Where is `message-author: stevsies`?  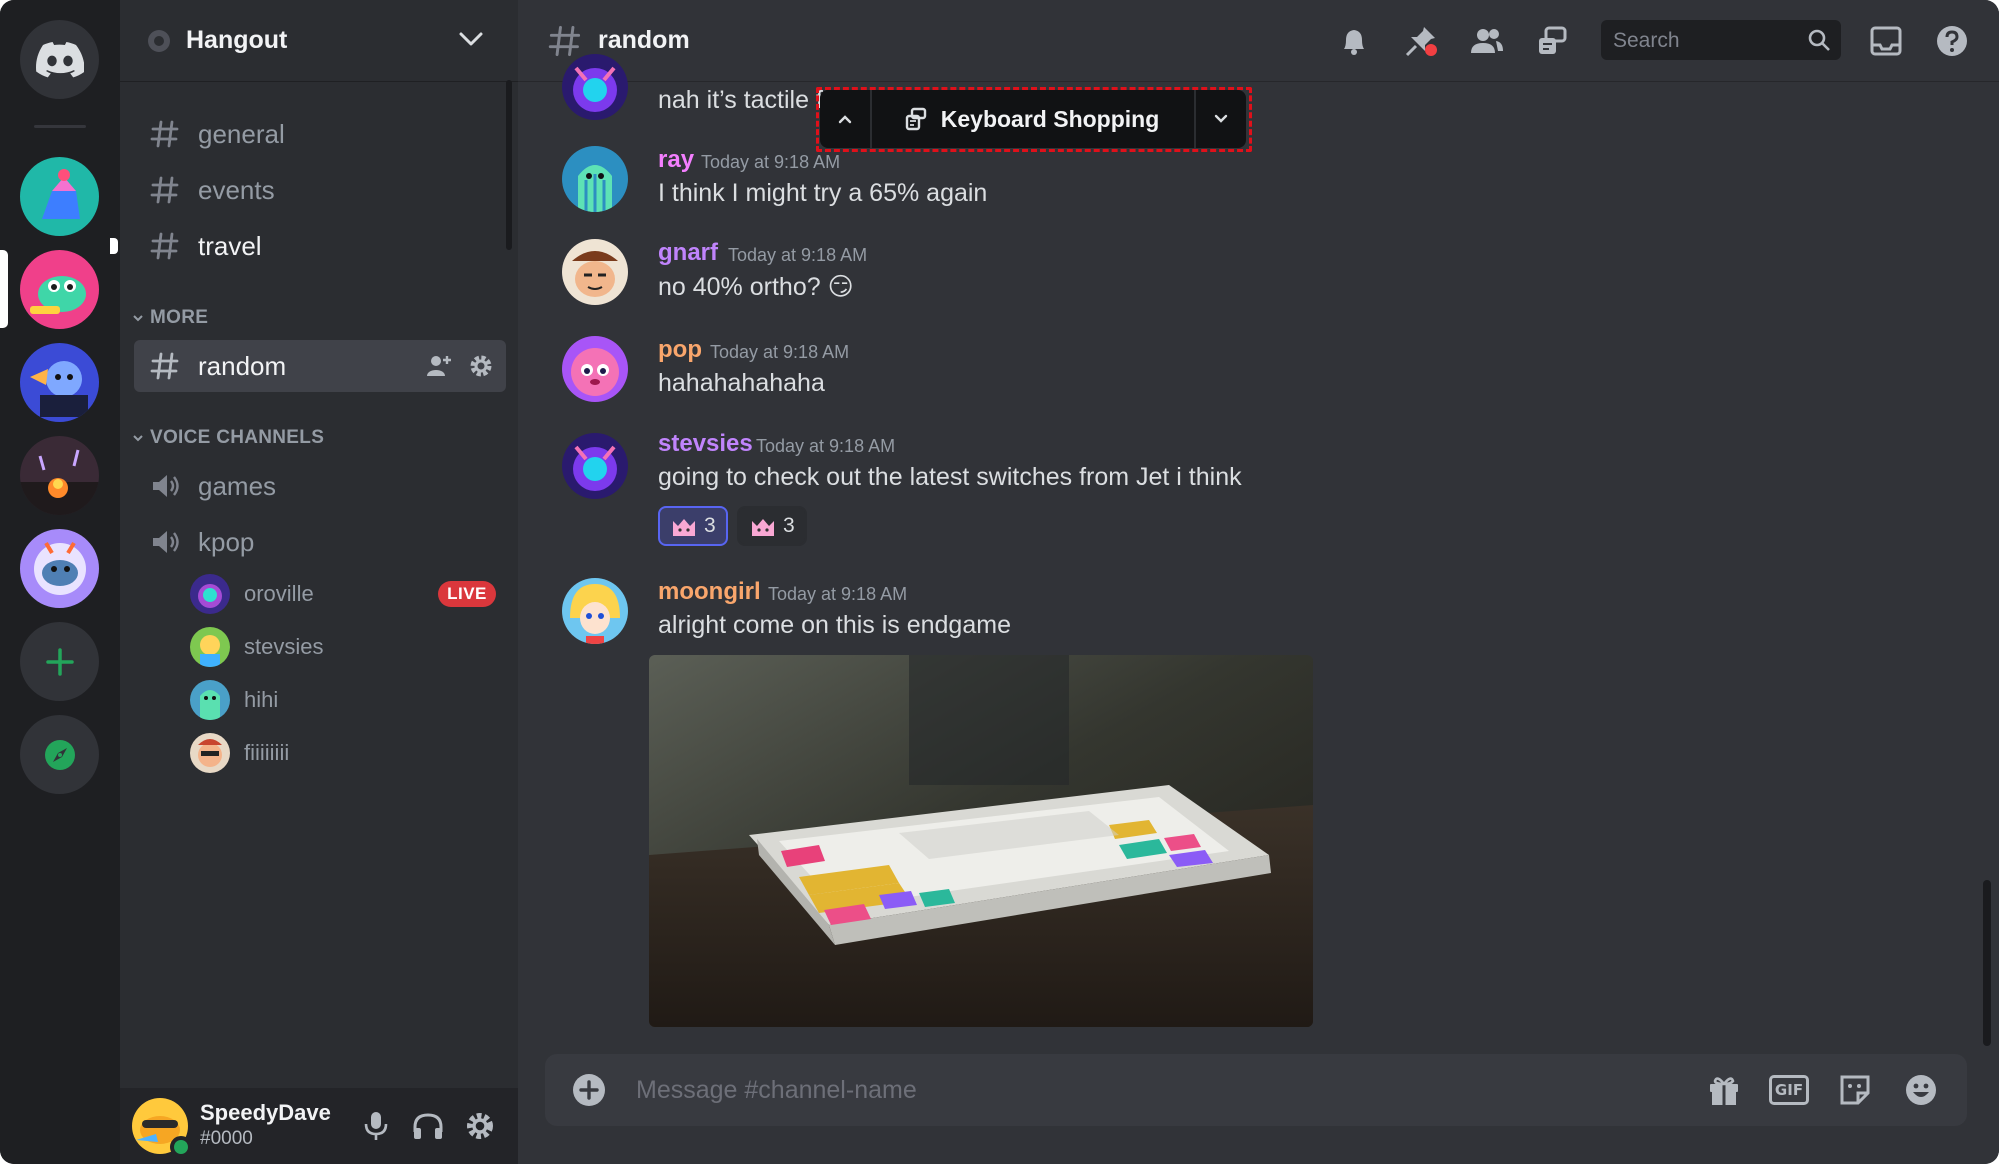 message-author: stevsies is located at coordinates (705, 444).